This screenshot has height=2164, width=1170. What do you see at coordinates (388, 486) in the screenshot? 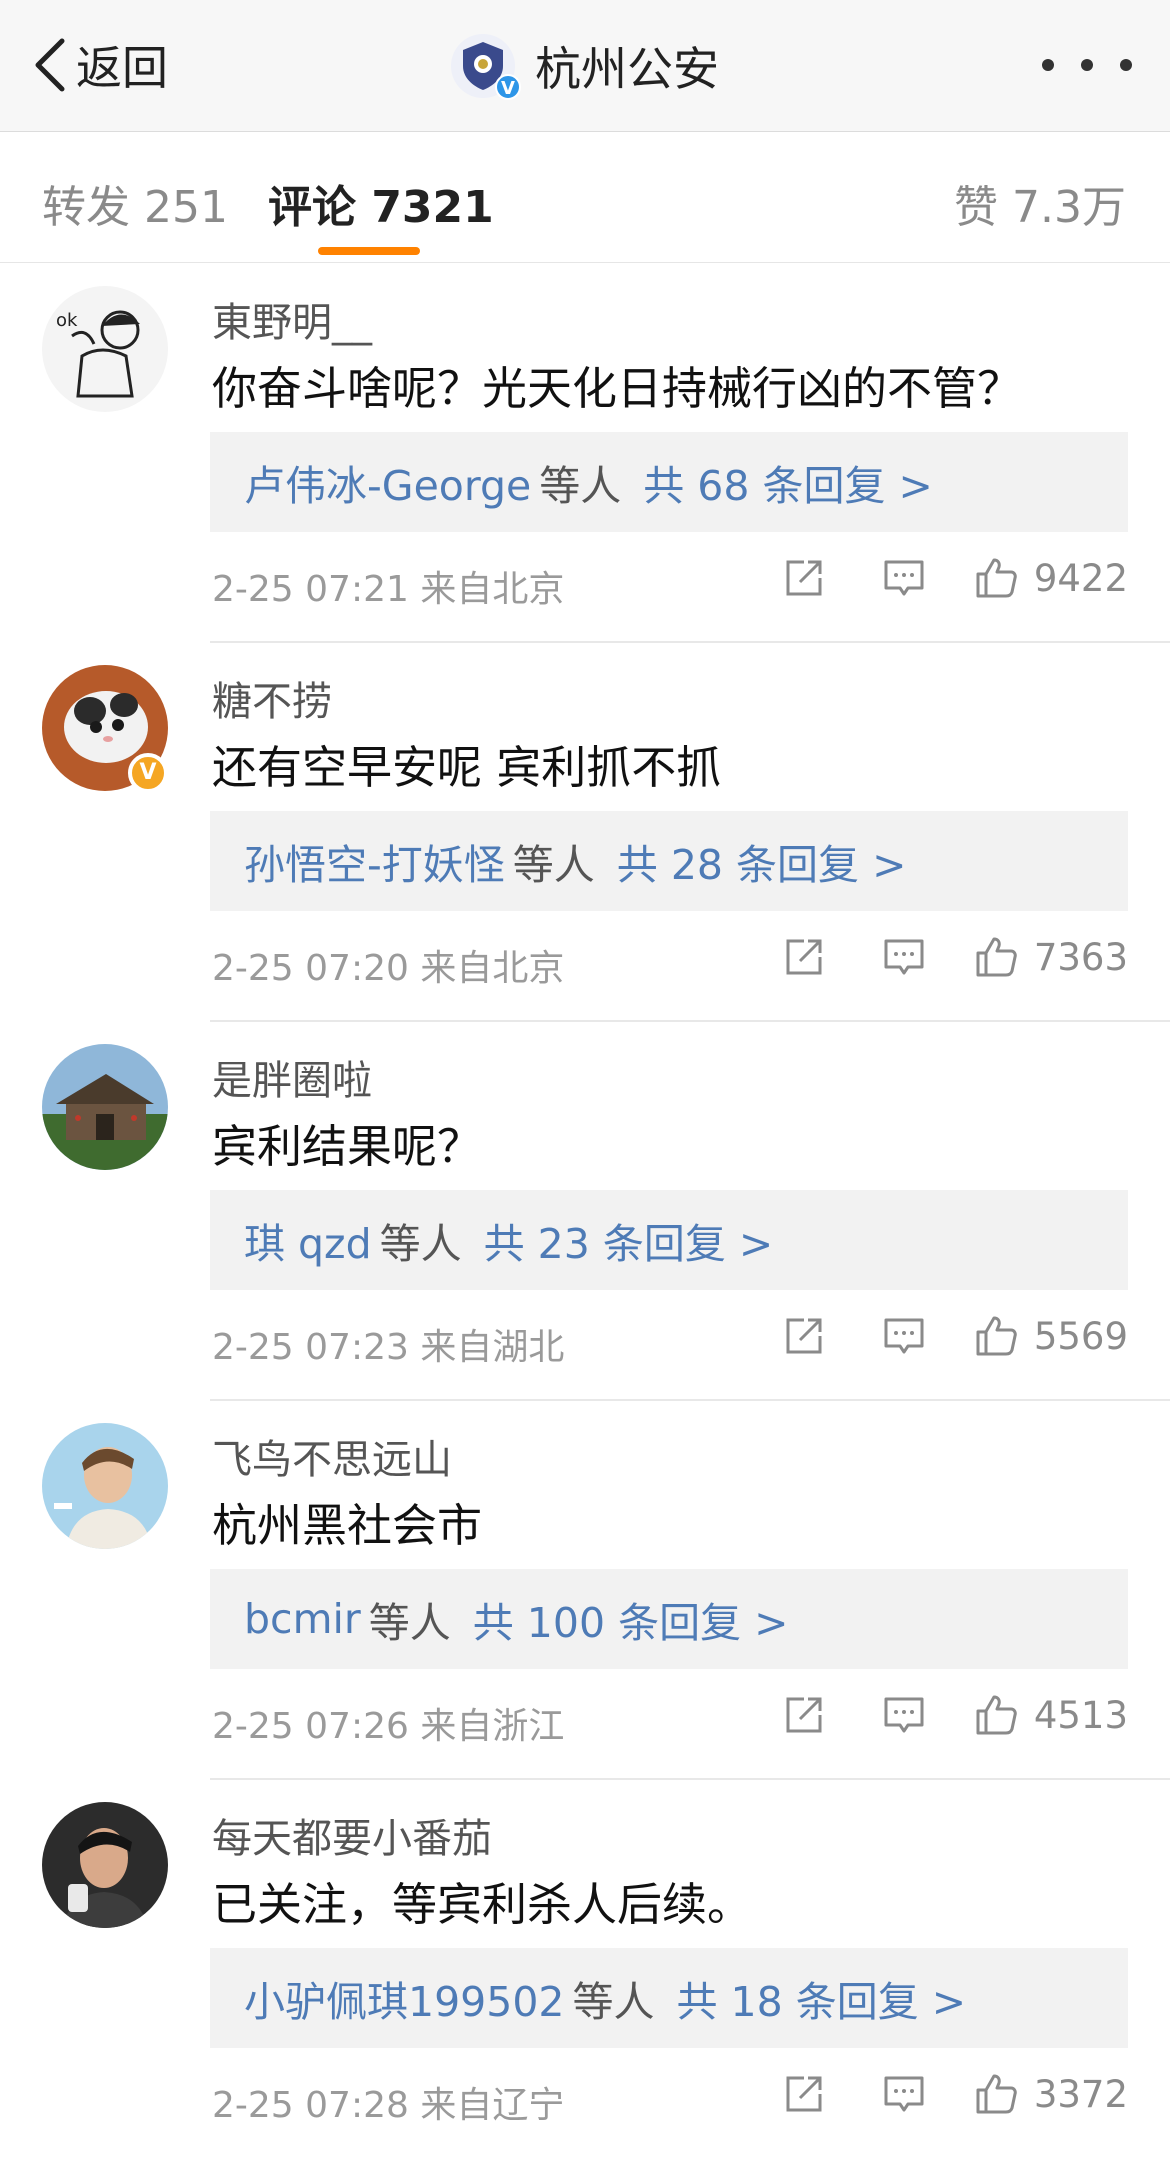
I see `reply-names: 卢伟冰-George` at bounding box center [388, 486].